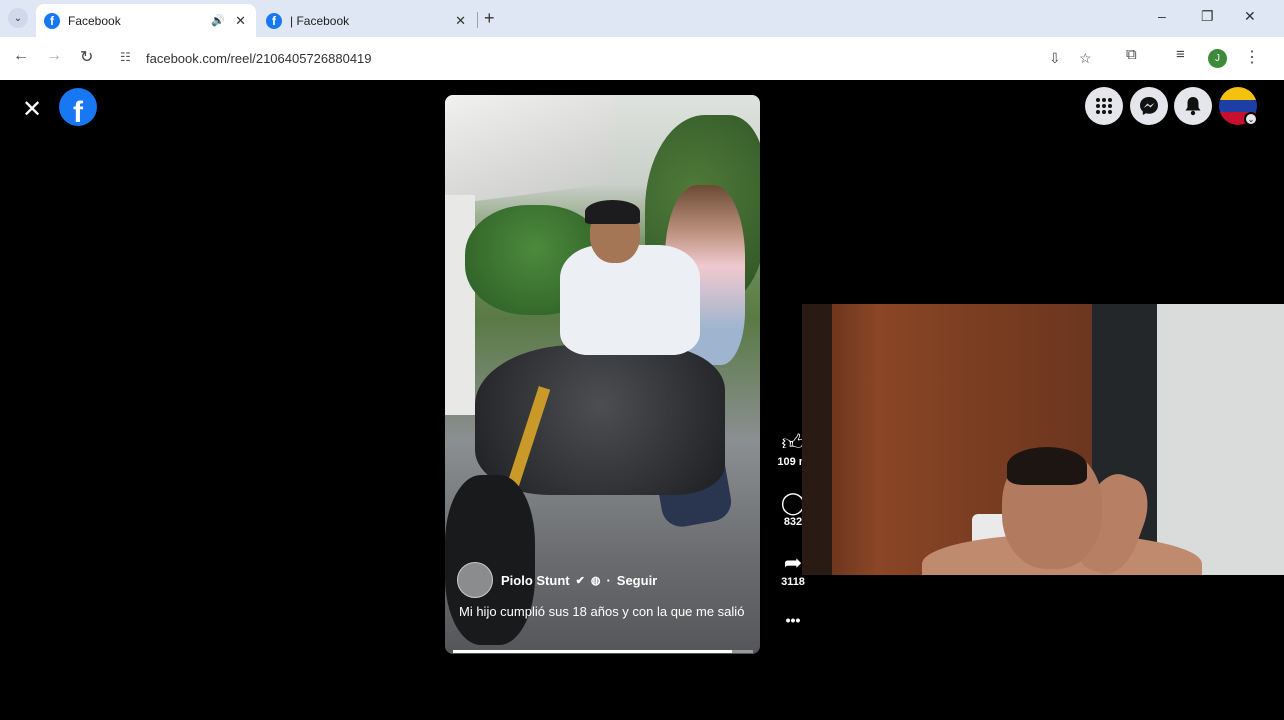 The height and width of the screenshot is (720, 1284). What do you see at coordinates (1085, 58) in the screenshot?
I see `bookmark-star-icon: ☆` at bounding box center [1085, 58].